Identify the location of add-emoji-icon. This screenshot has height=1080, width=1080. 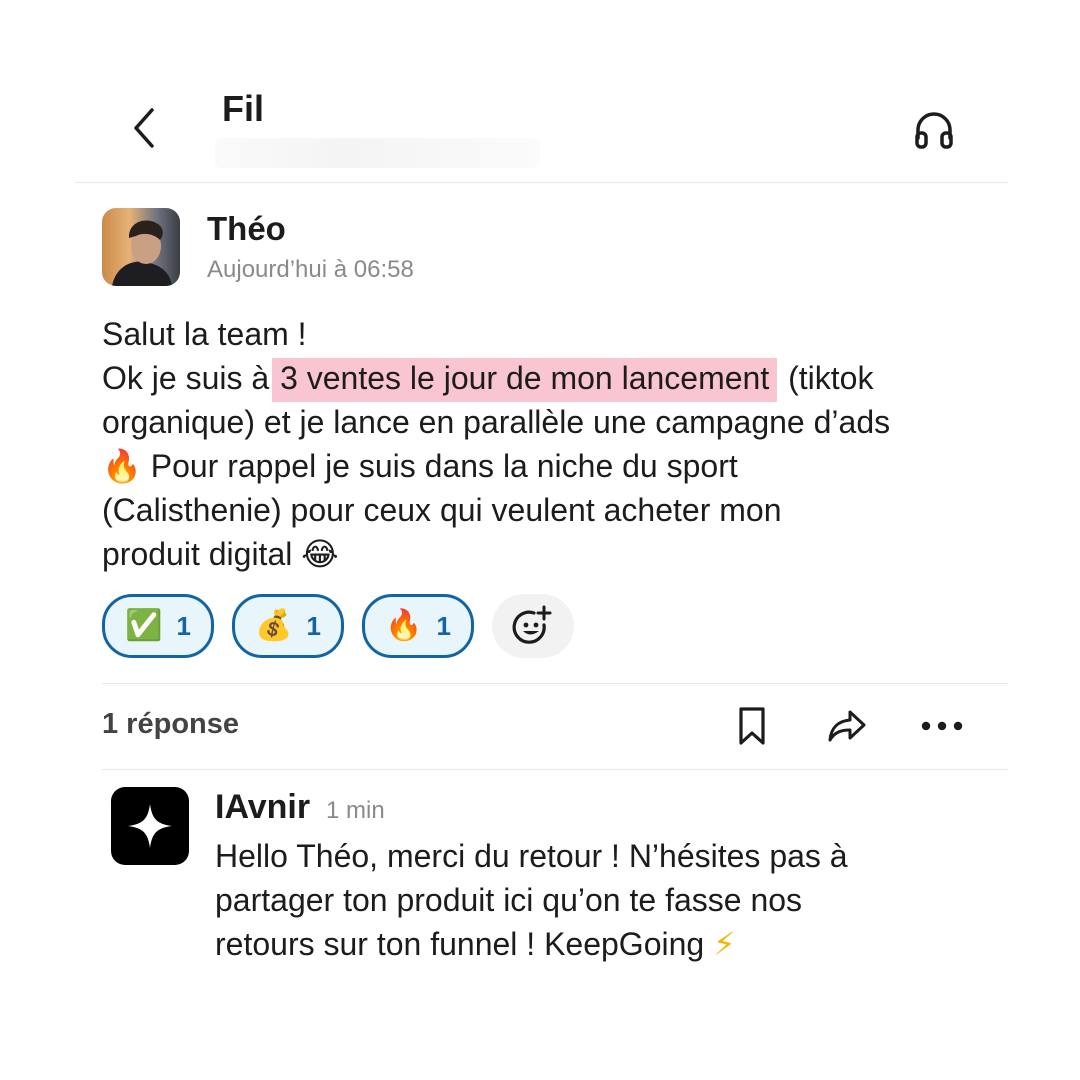
(532, 624).